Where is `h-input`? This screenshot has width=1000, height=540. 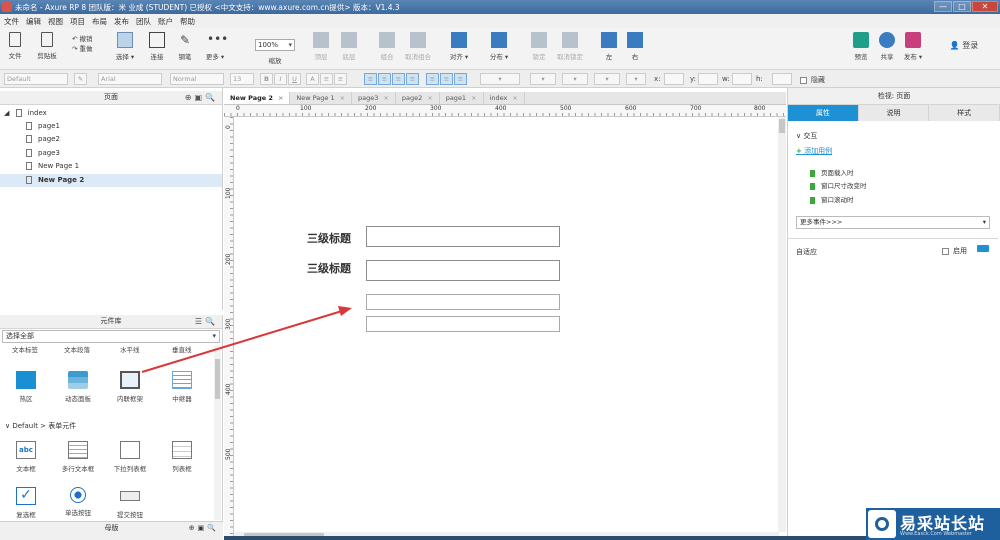 h-input is located at coordinates (782, 79).